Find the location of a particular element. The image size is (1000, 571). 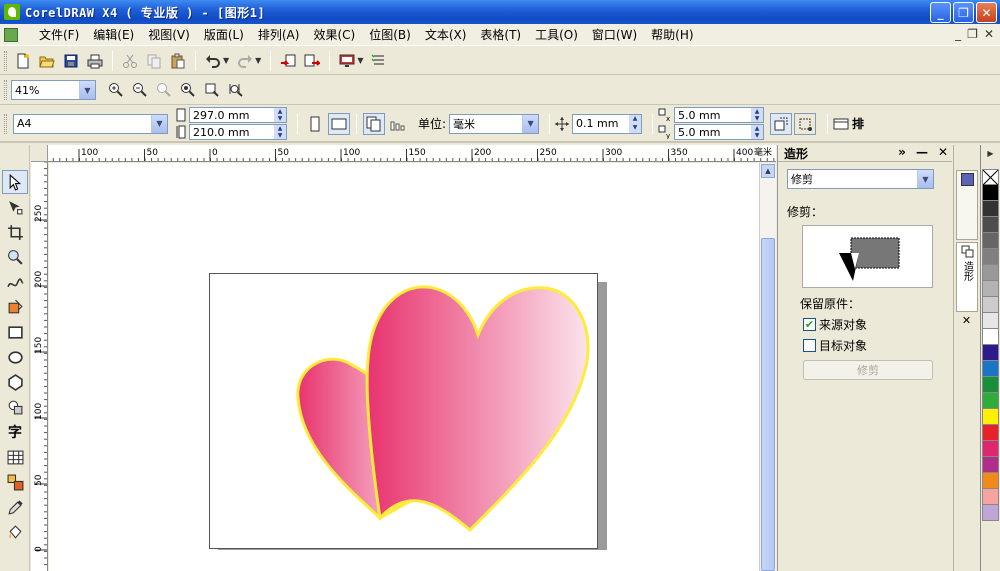

options-button is located at coordinates (379, 61).